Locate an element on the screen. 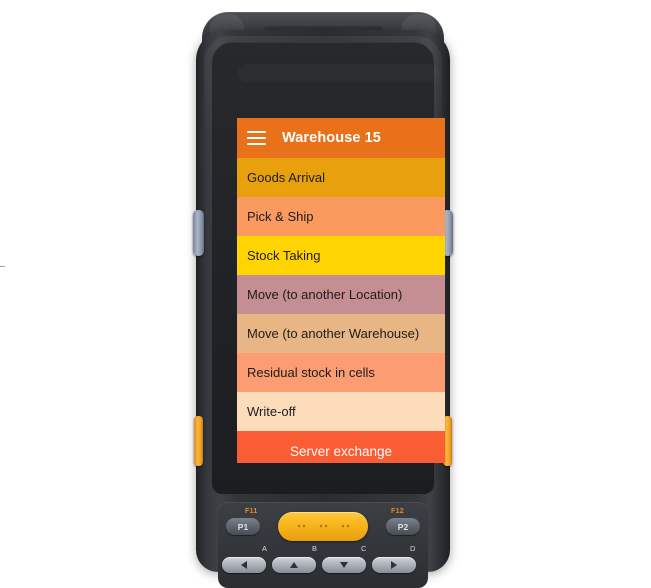 The width and height of the screenshot is (651, 588). menu-item-label: Residual stock in cells is located at coordinates (311, 372).